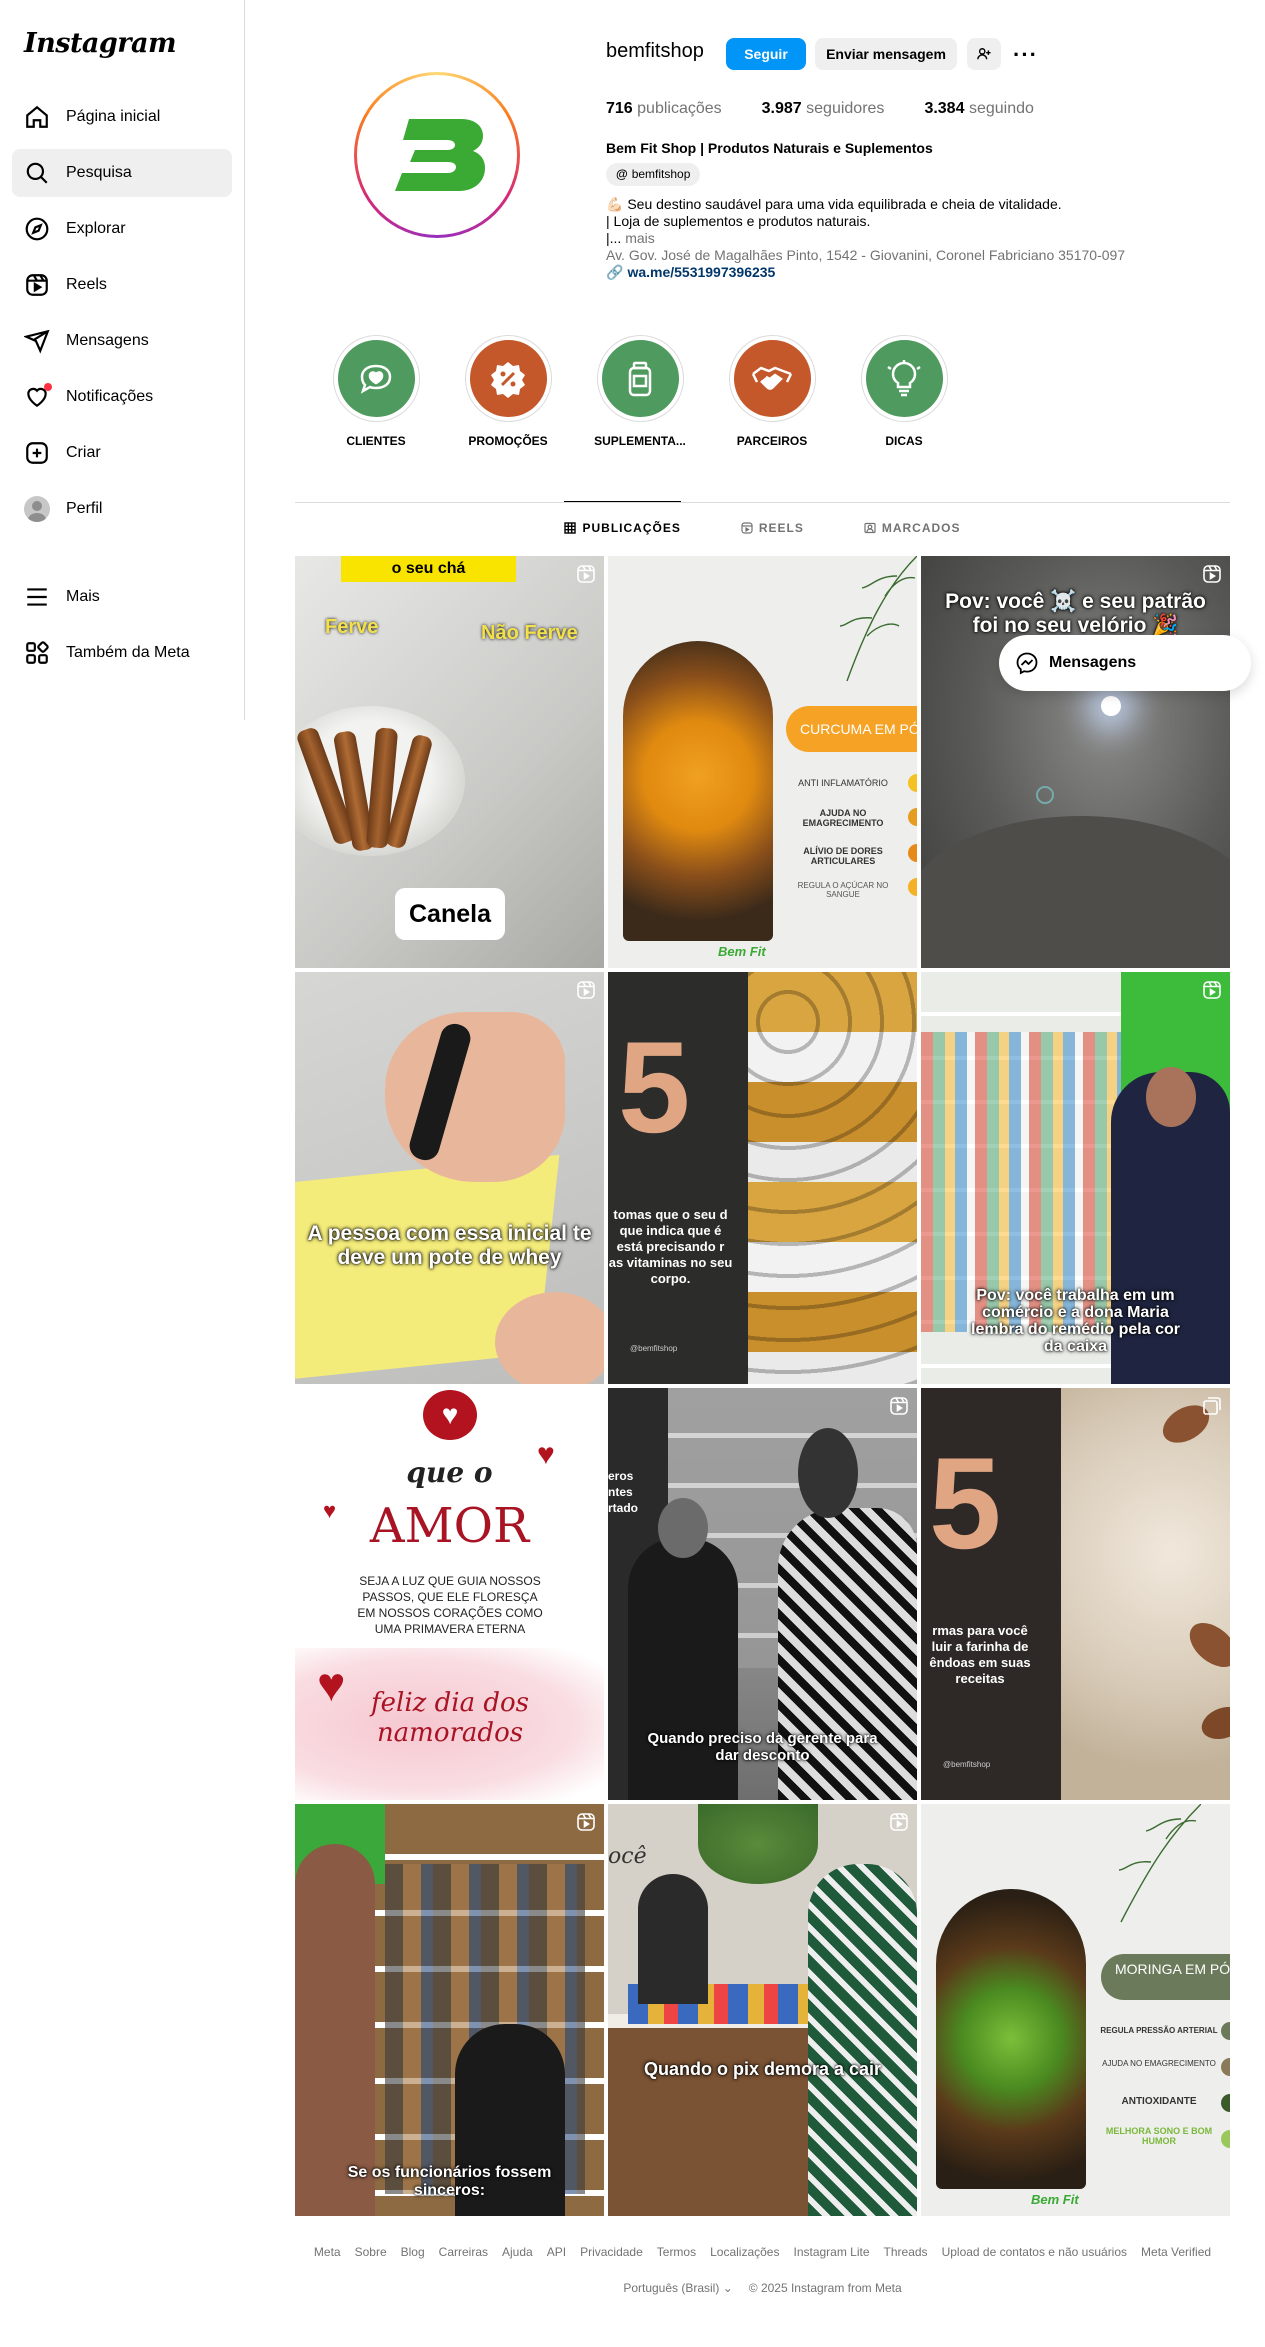 Image resolution: width=1265 pixels, height=2347 pixels. What do you see at coordinates (766, 54) in the screenshot?
I see `follow-button: Seguir` at bounding box center [766, 54].